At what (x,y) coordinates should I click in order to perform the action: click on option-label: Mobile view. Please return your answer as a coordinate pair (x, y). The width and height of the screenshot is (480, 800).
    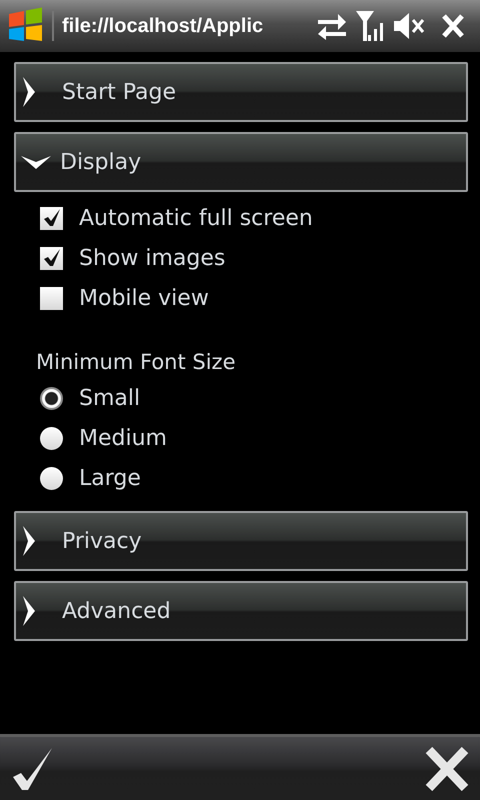
    Looking at the image, I should click on (144, 298).